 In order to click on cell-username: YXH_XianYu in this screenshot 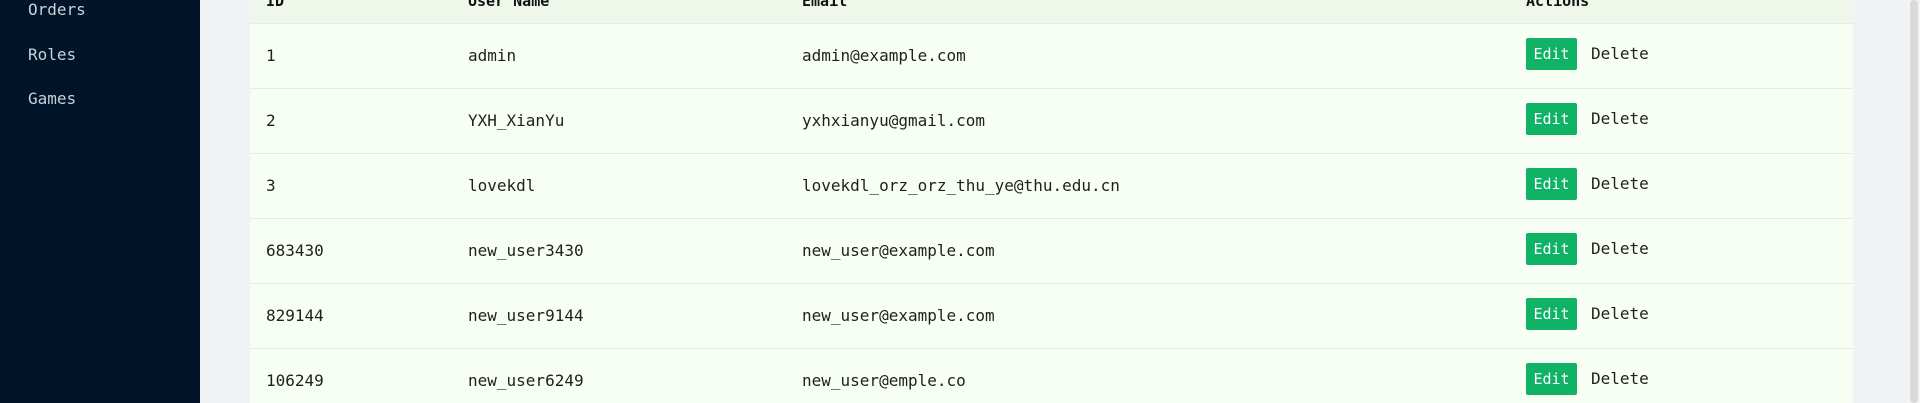, I will do `click(516, 120)`.